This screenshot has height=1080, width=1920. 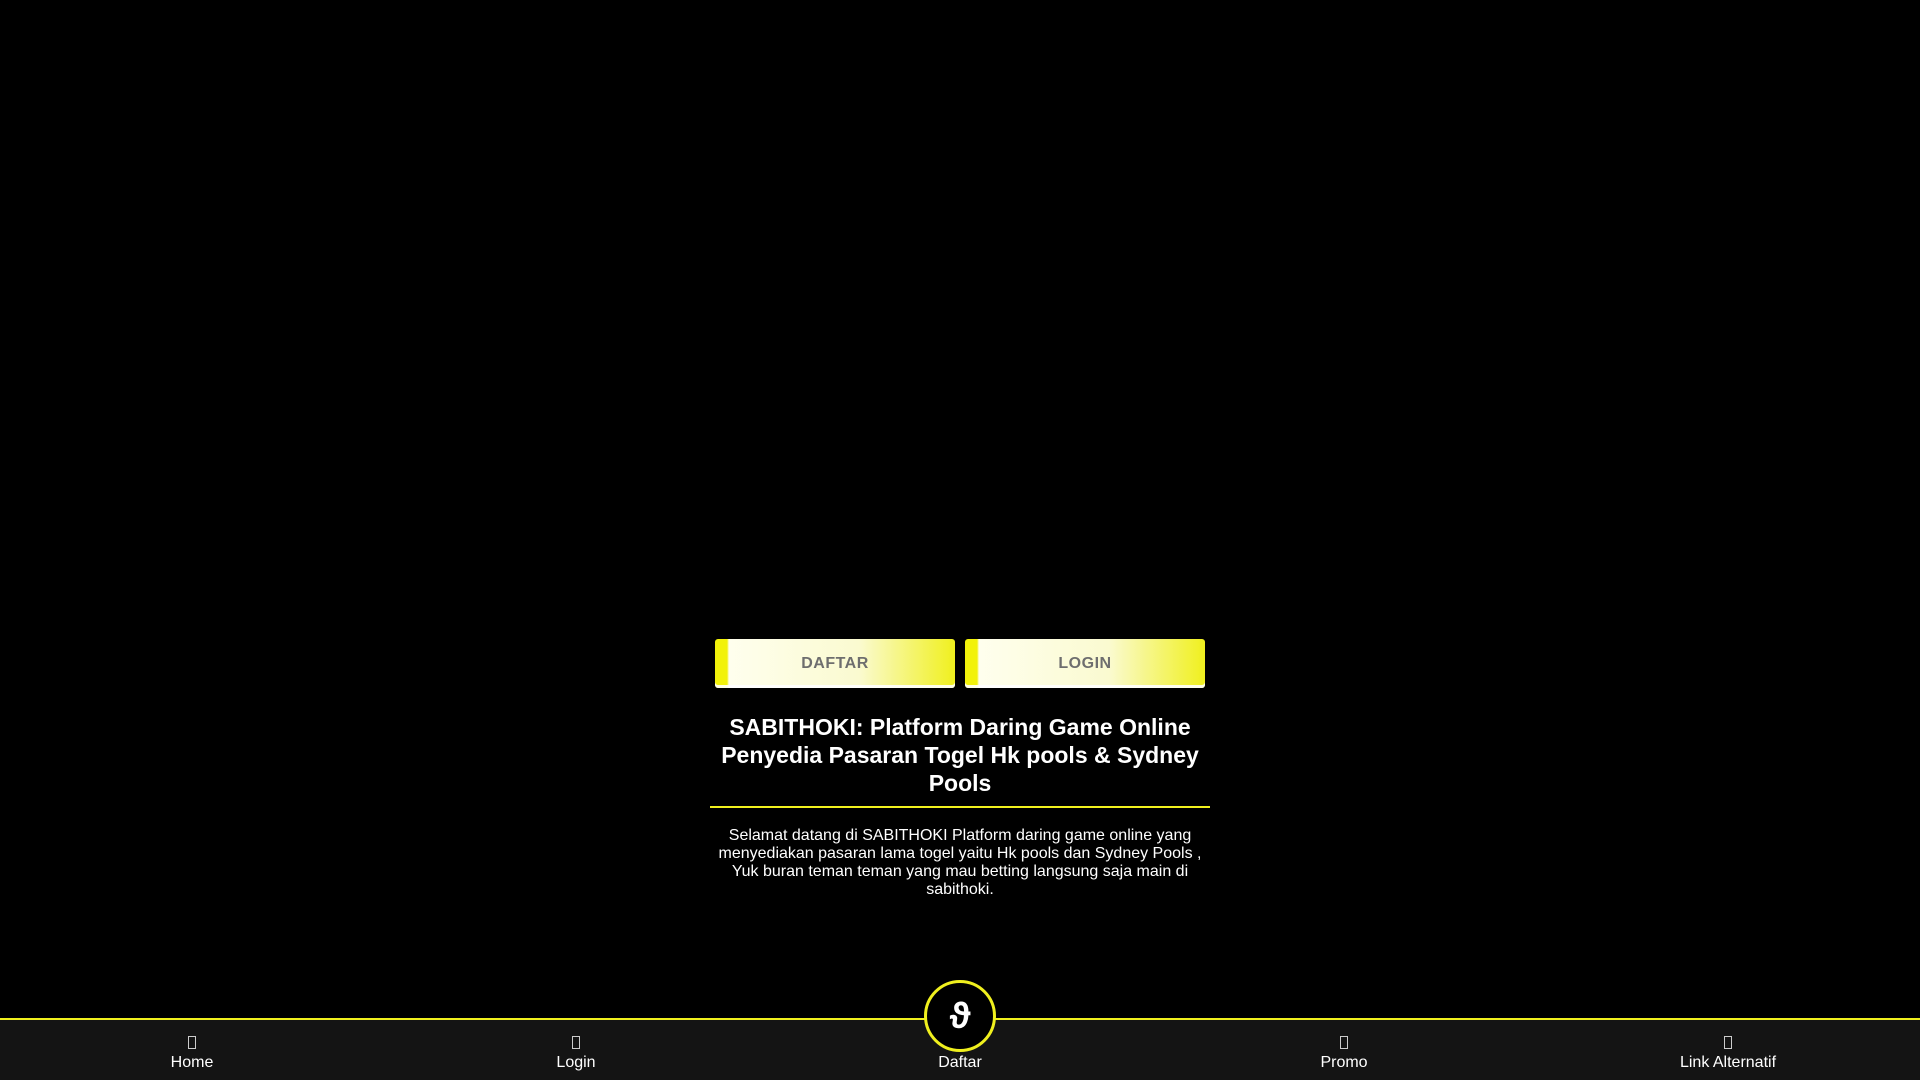 I want to click on nav-item-home: Home, so click(x=192, y=1050).